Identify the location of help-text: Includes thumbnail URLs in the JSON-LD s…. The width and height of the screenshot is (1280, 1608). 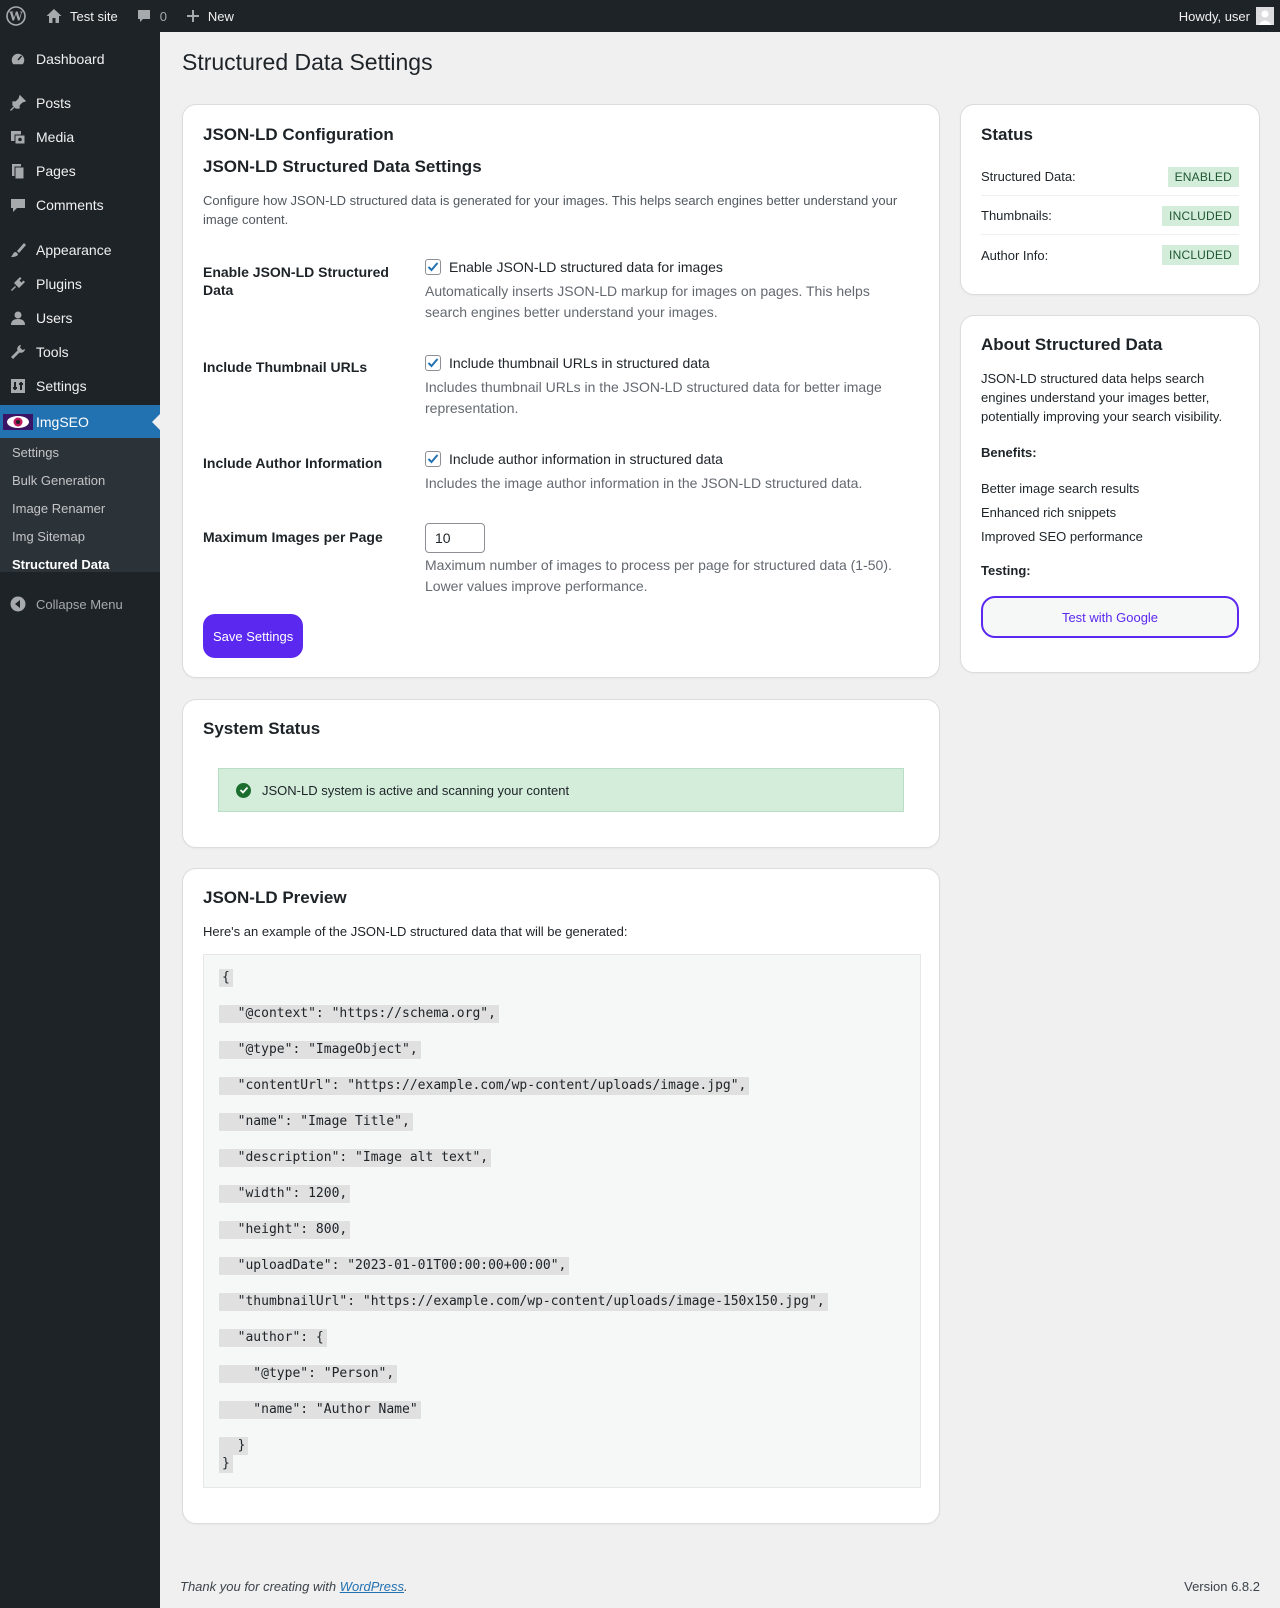
(653, 397).